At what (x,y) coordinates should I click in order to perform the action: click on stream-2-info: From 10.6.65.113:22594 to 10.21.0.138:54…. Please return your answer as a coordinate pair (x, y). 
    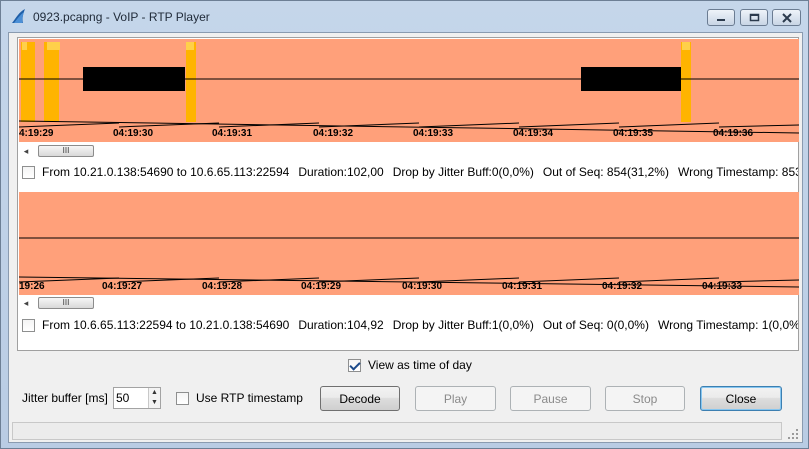
    Looking at the image, I should click on (410, 325).